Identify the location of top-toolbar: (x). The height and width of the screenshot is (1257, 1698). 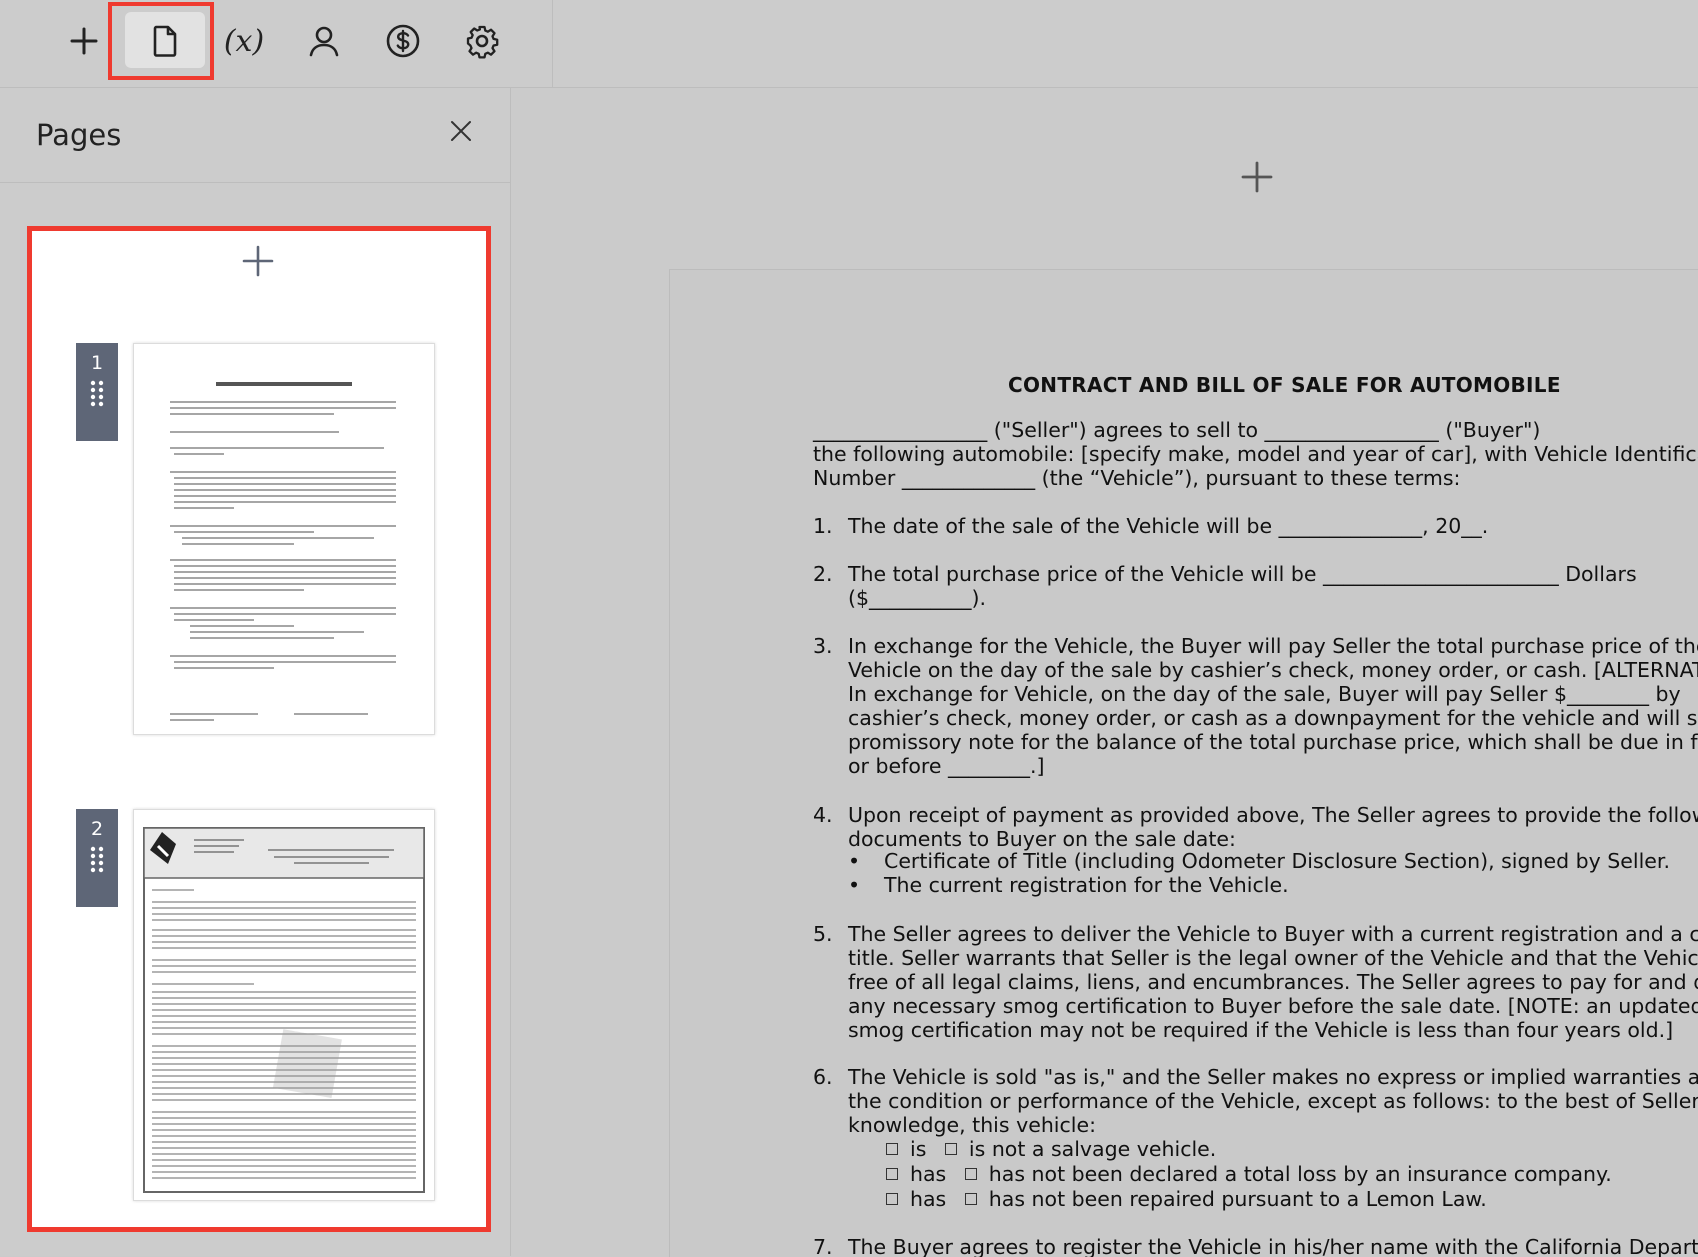
(849, 44).